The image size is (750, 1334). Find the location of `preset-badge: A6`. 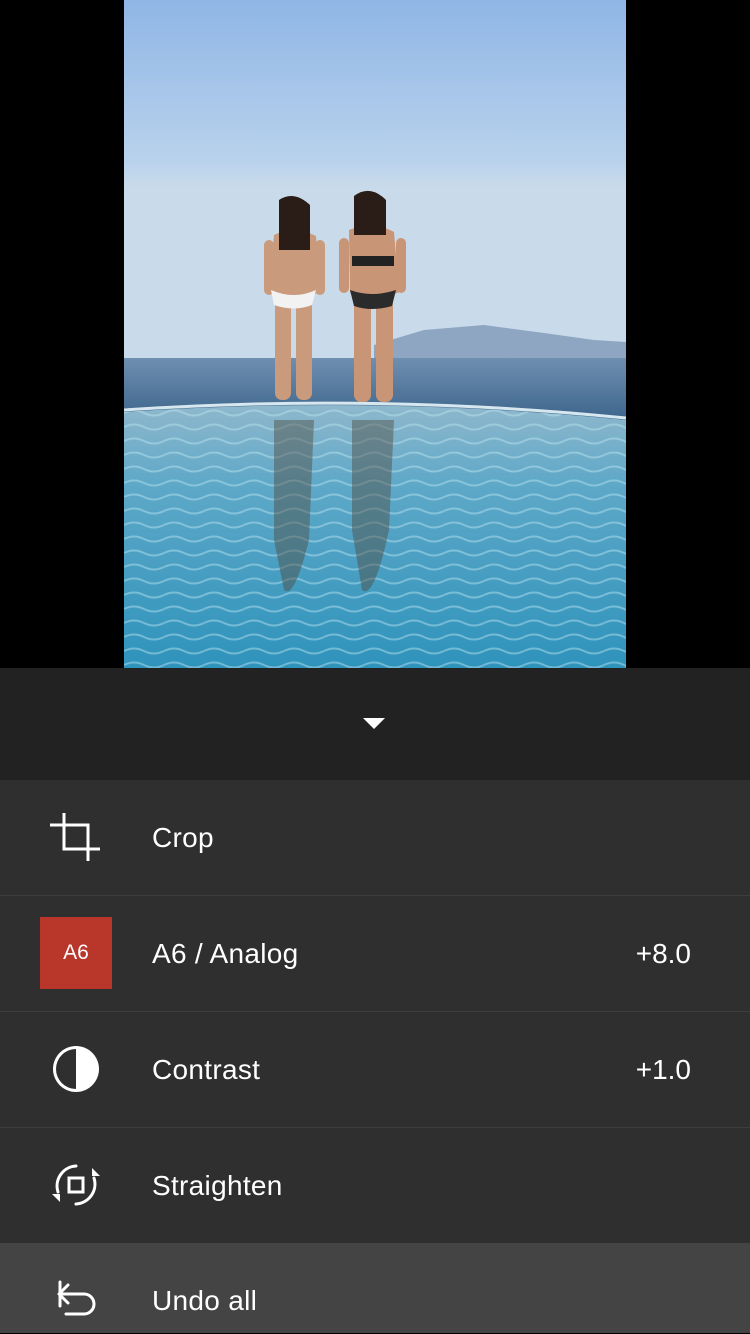

preset-badge: A6 is located at coordinates (76, 953).